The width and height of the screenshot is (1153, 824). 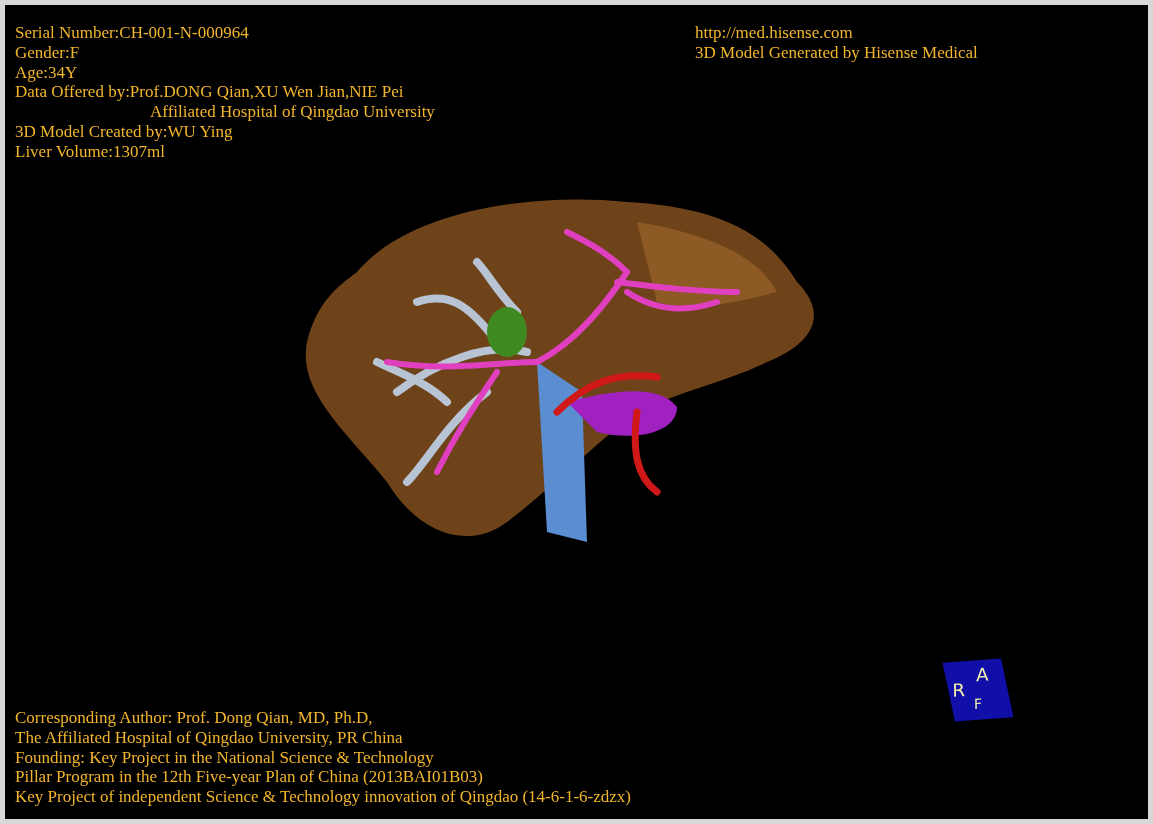 What do you see at coordinates (124, 132) in the screenshot?
I see `info-text: 3D Model Created by:WU Ying` at bounding box center [124, 132].